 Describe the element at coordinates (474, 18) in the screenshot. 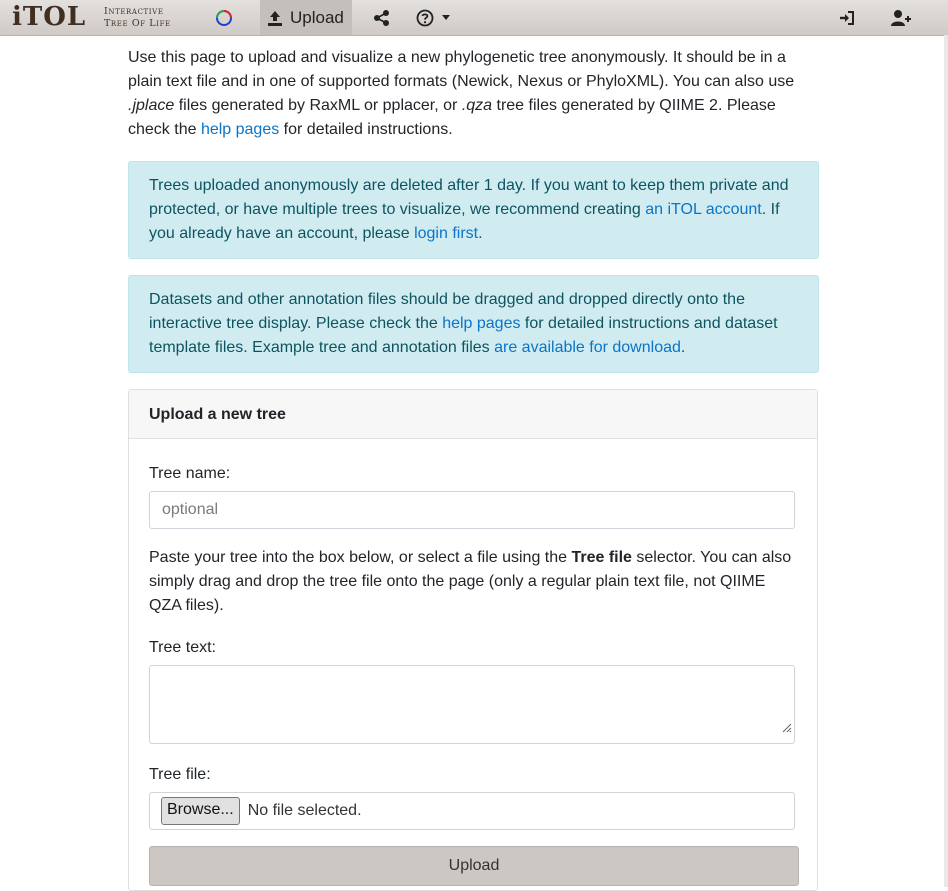

I see `top-navbar: iTOL Interactive Tree Of Life Upload` at that location.